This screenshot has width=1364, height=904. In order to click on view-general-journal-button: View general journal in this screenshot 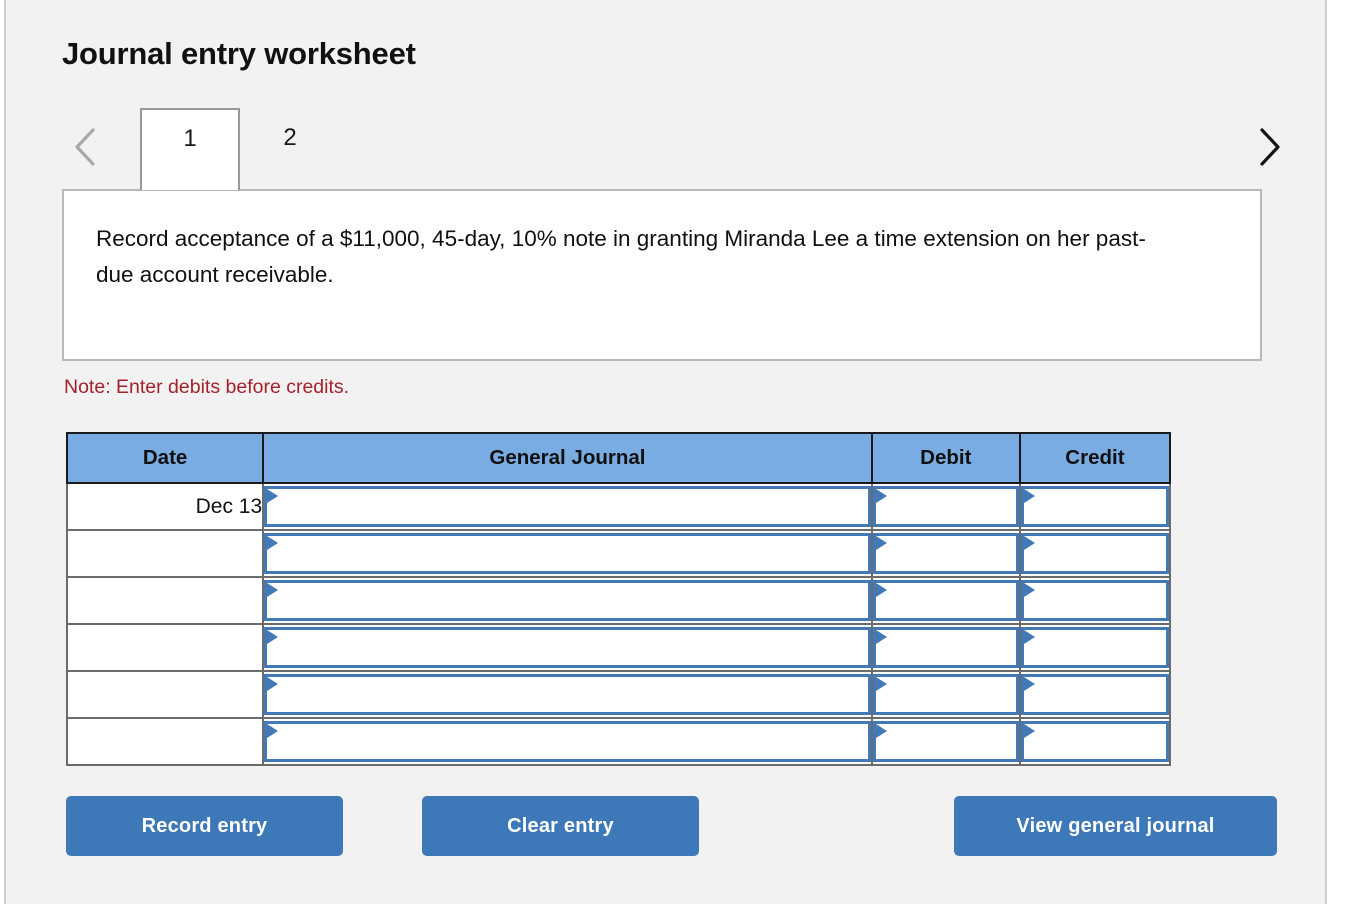, I will do `click(1115, 826)`.